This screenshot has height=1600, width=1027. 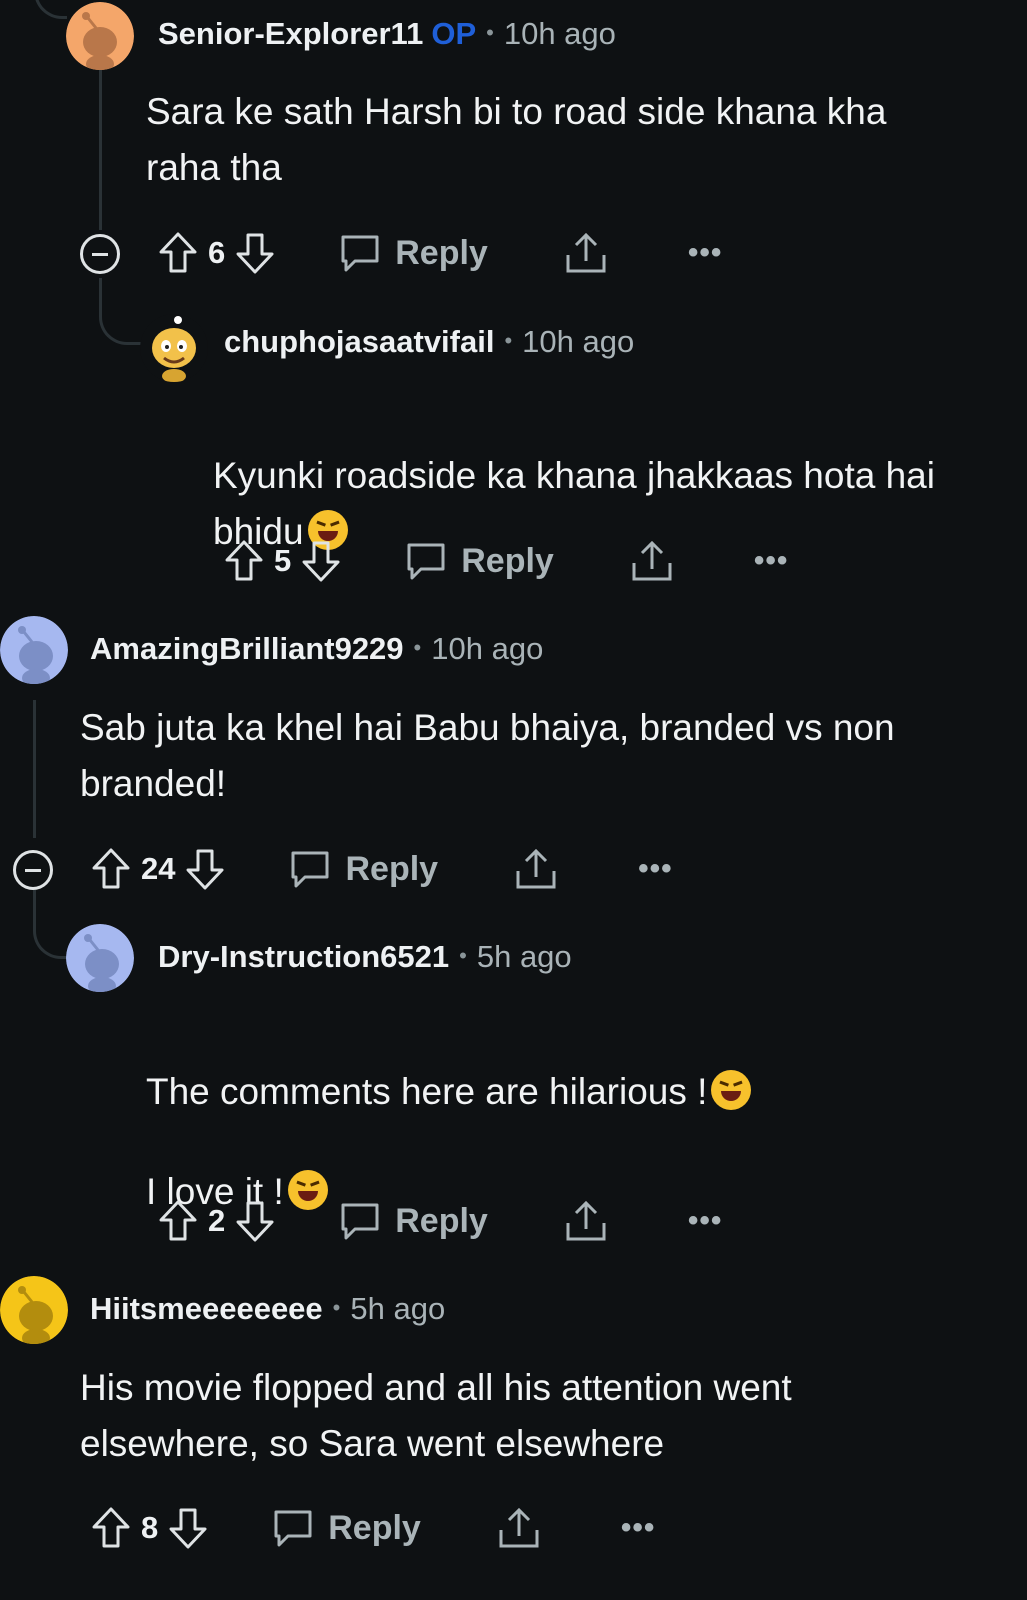 I want to click on comment-meta: Hiitsmeeeeeeee • 5h ago, so click(x=267, y=1309).